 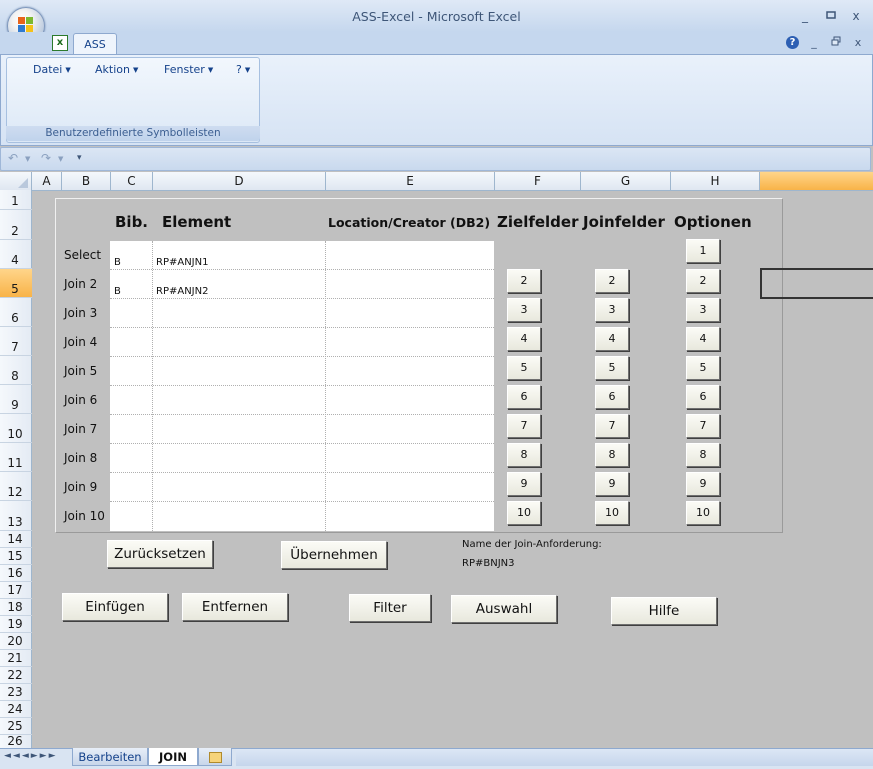 What do you see at coordinates (16, 573) in the screenshot?
I see `row-header: 16` at bounding box center [16, 573].